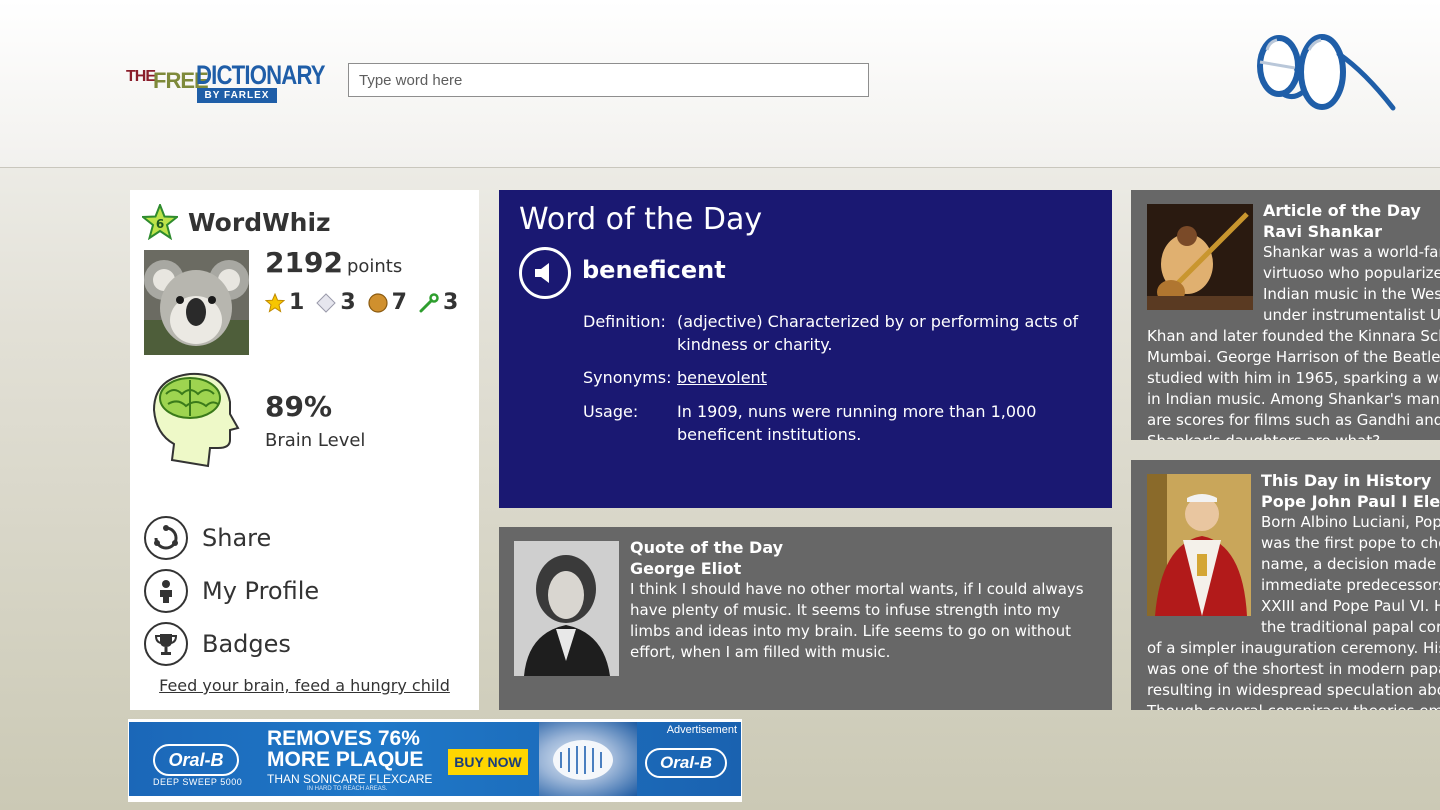 The height and width of the screenshot is (810, 1440). I want to click on article-photo, so click(1200, 257).